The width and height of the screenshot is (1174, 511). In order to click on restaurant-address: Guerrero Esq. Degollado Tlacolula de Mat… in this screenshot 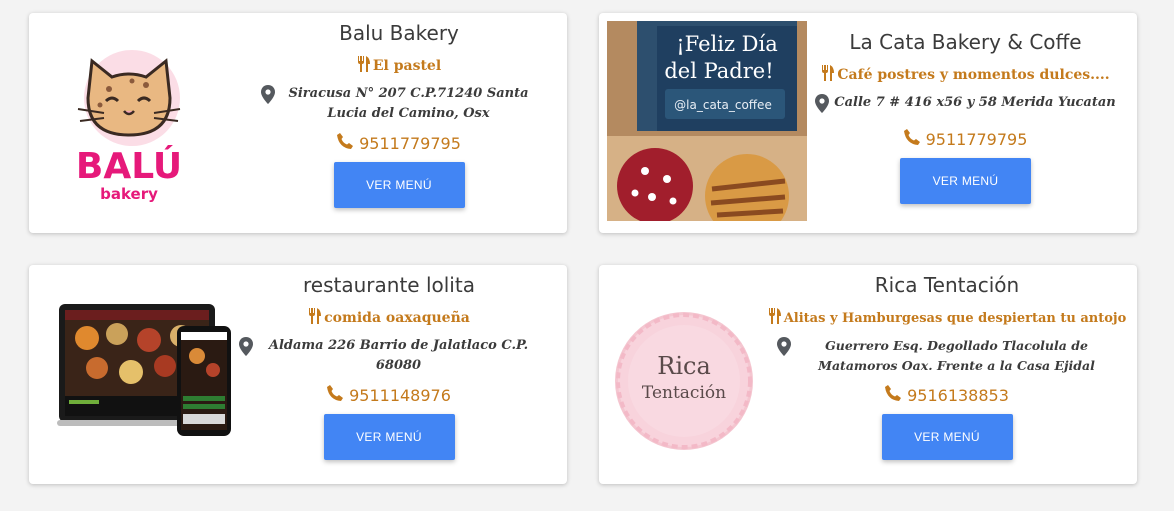, I will do `click(947, 356)`.